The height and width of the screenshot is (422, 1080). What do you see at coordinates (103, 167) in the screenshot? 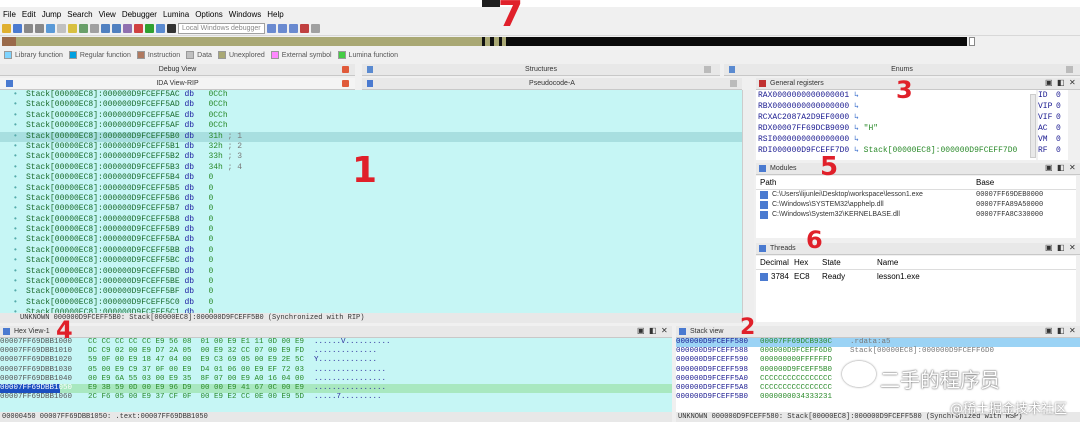
I see `disasm-address: Stack[00000EC8]:000000D9FCEFF5B3` at bounding box center [103, 167].